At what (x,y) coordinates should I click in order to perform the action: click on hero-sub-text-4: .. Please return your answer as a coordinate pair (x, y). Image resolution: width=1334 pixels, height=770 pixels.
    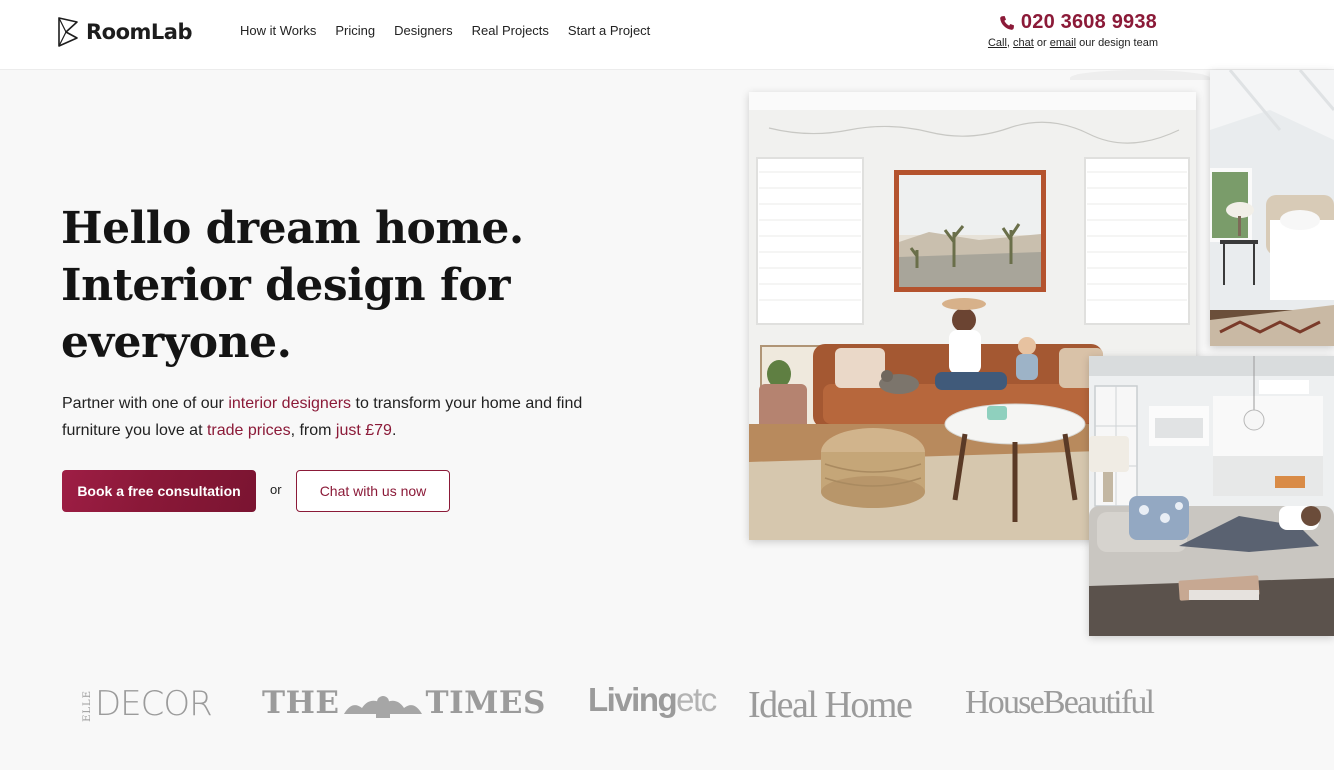
    Looking at the image, I should click on (394, 430).